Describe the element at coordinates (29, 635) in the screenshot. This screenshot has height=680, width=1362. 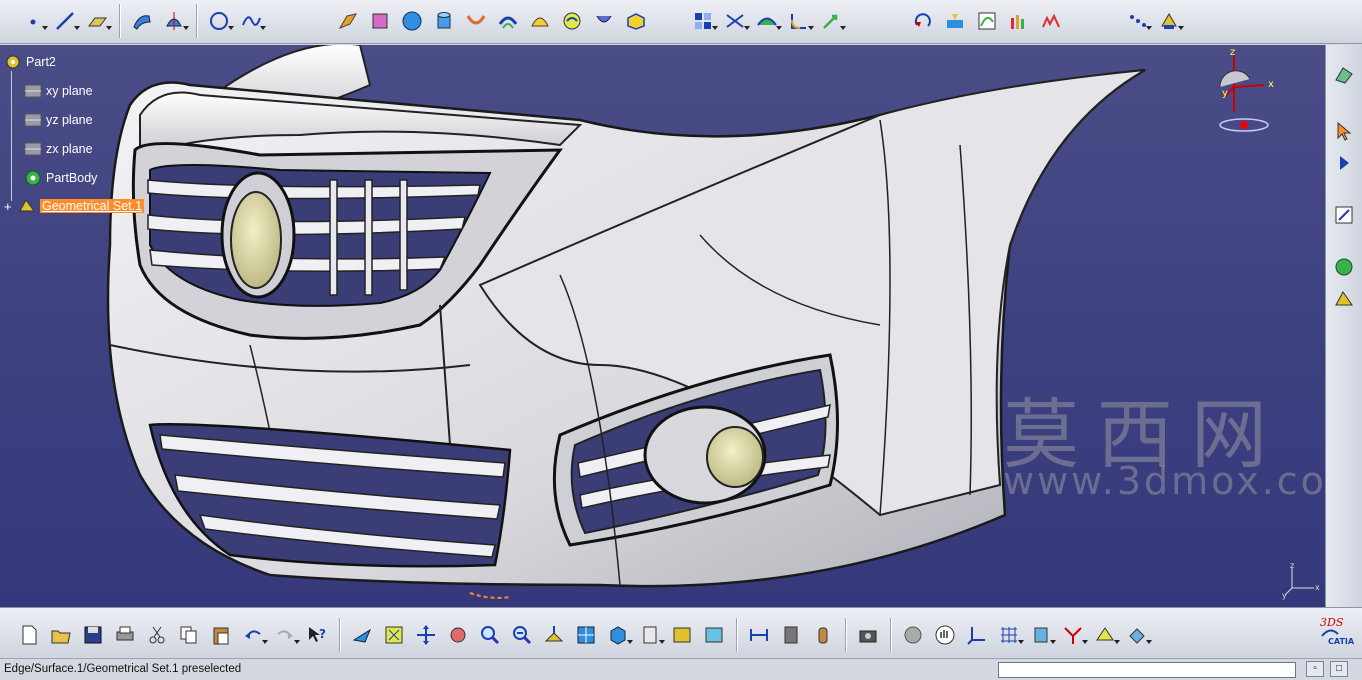
I see `new-icon` at that location.